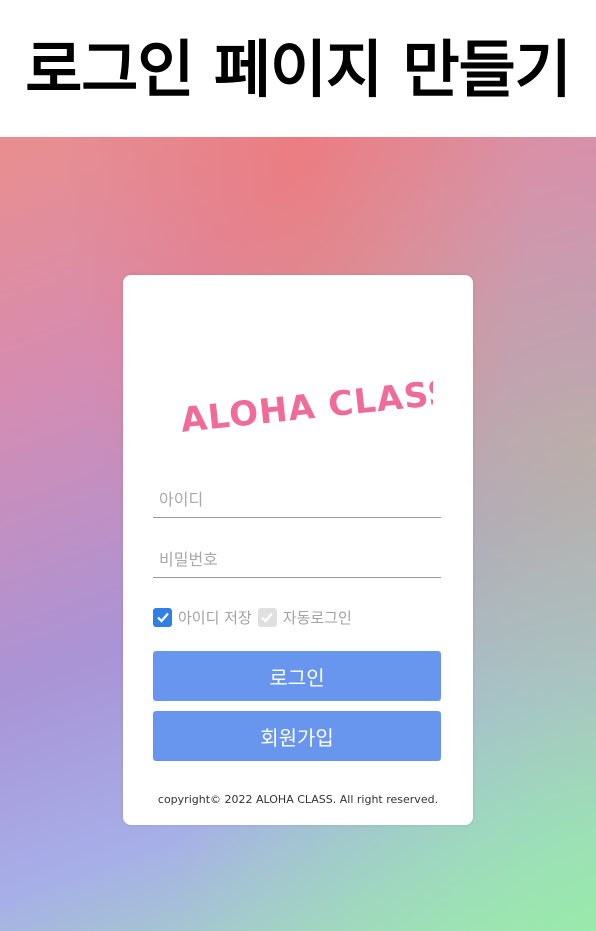 The image size is (596, 931). I want to click on login-options: 아이디 저장 자동로그인, so click(255, 617).